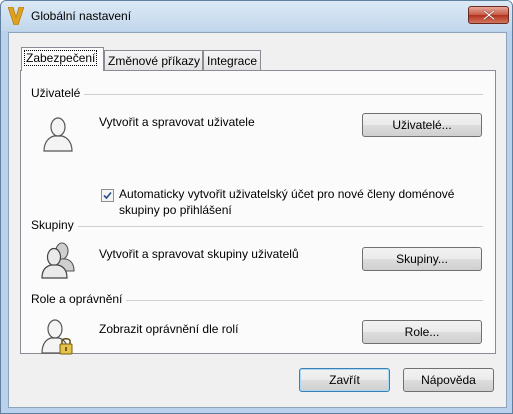  I want to click on close-icon, so click(489, 15).